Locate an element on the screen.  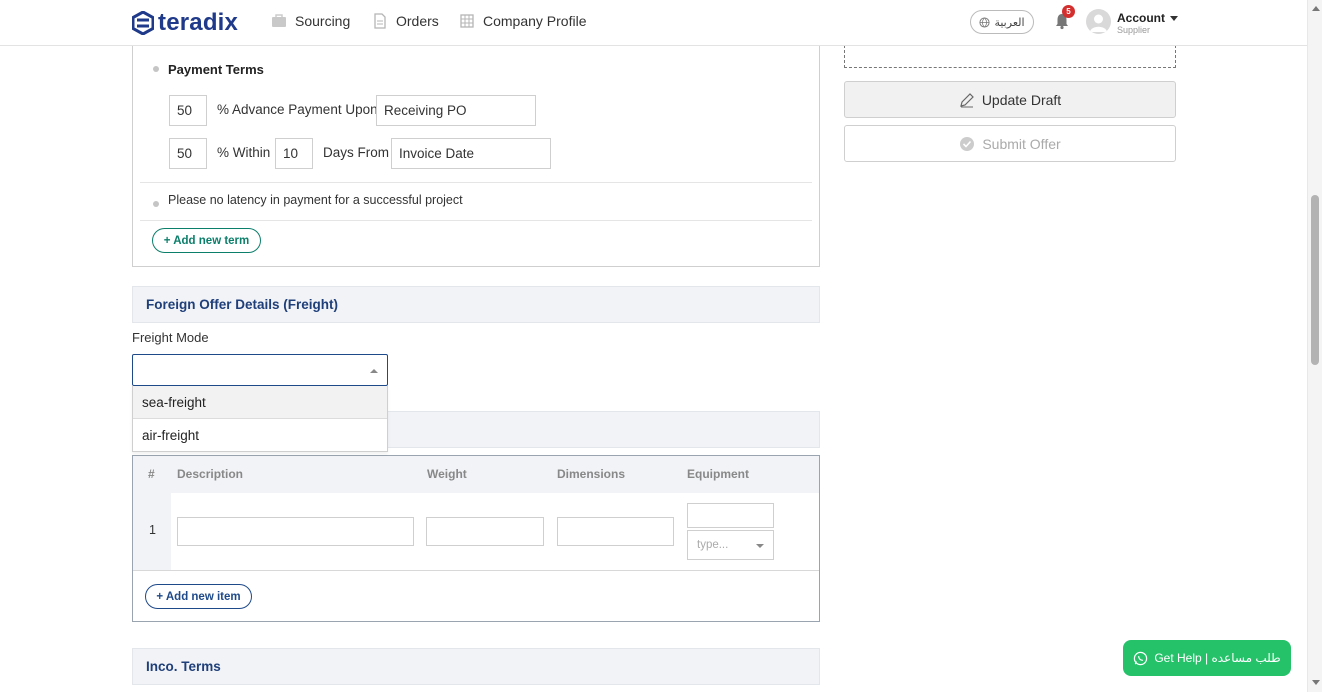
payment-terms-heading: Payment Terms is located at coordinates (216, 69).